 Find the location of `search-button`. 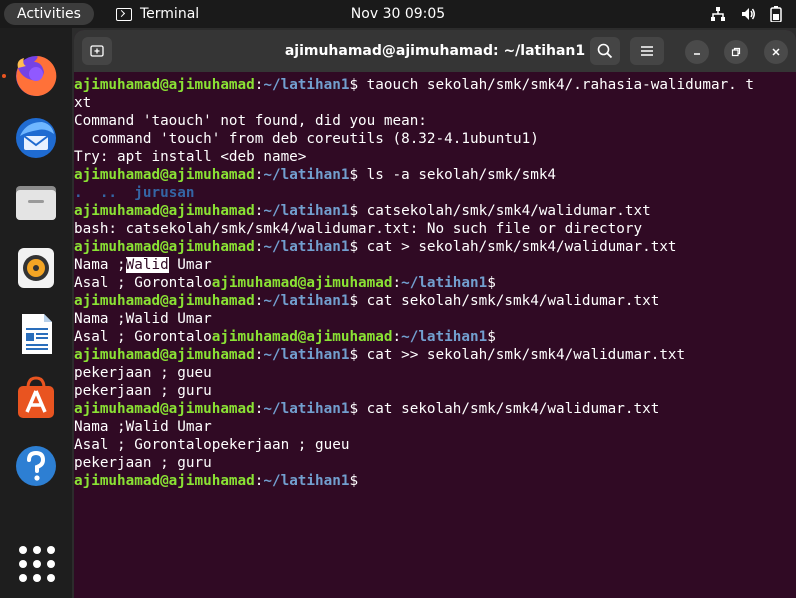

search-button is located at coordinates (605, 51).